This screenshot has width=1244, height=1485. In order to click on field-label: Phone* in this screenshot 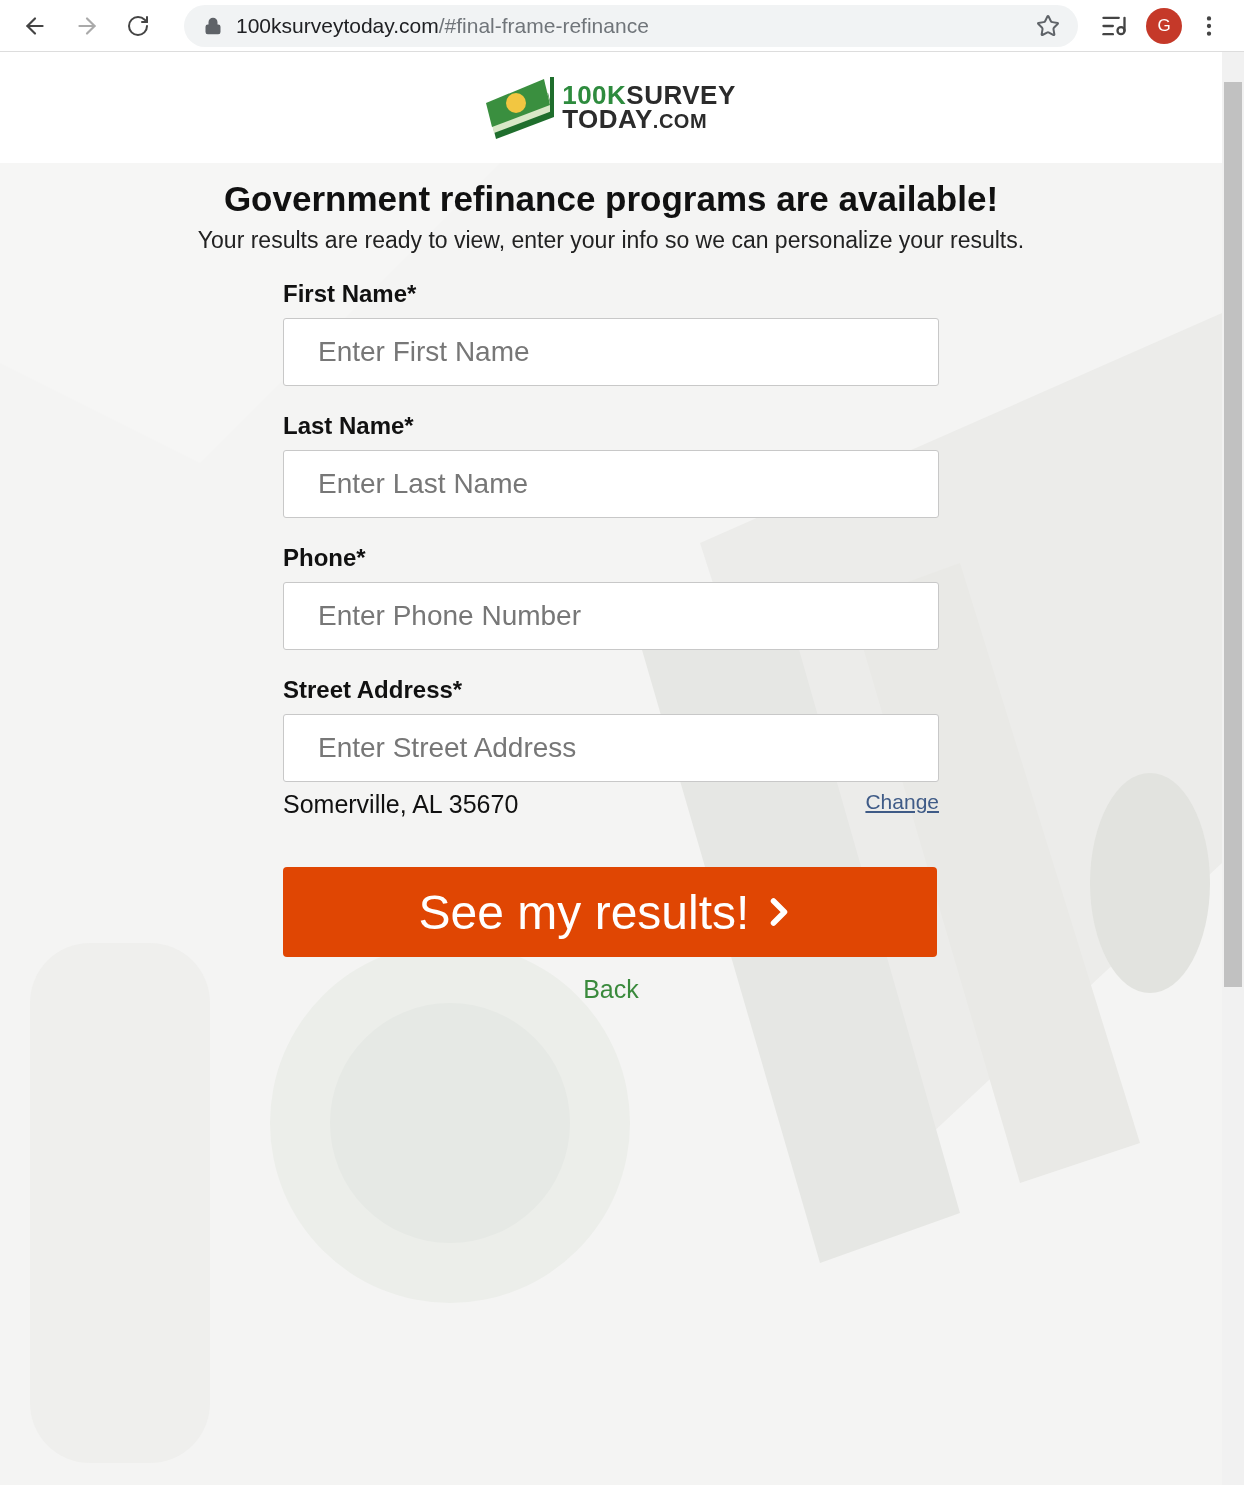, I will do `click(325, 558)`.